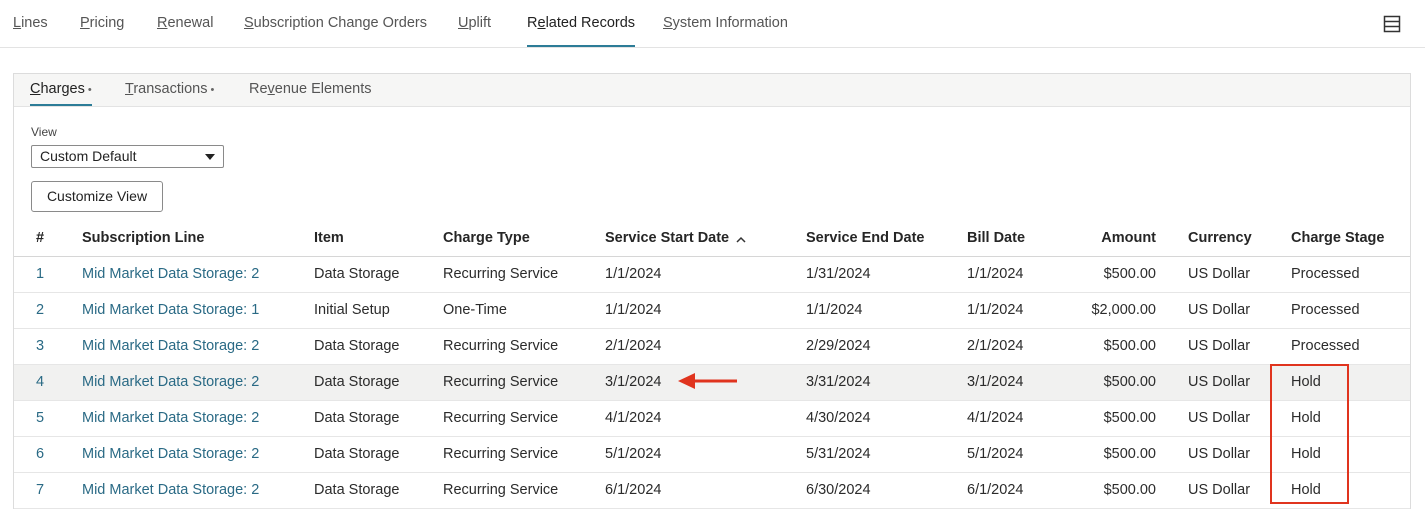 This screenshot has width=1425, height=509. Describe the element at coordinates (40, 310) in the screenshot. I see `row-number-link: 2` at that location.